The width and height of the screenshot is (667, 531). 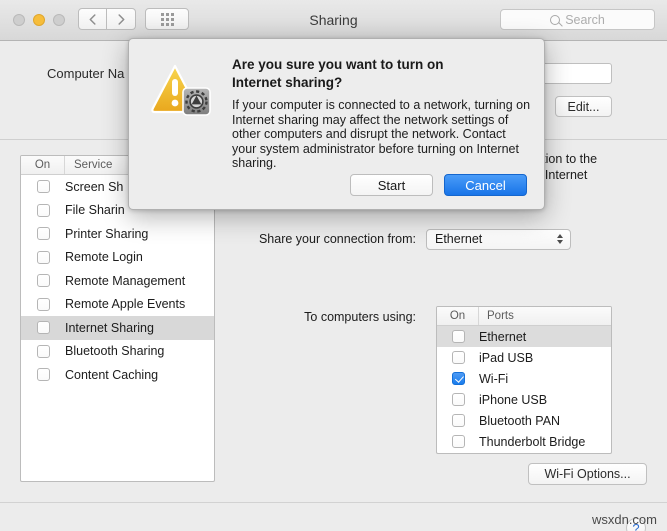 I want to click on checkbox-screen-sharing, so click(x=43, y=187).